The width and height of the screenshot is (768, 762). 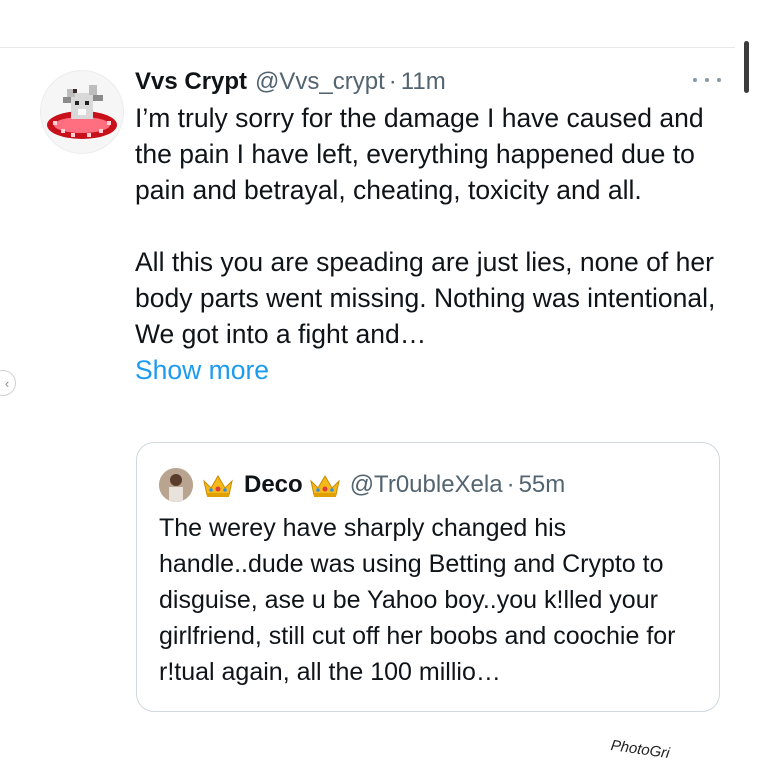 I want to click on tweet-timestamp: 11m, so click(x=423, y=82).